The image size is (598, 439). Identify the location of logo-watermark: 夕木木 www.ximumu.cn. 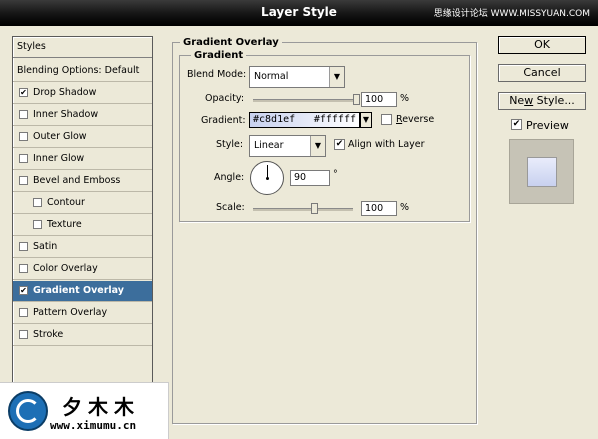
(84, 410).